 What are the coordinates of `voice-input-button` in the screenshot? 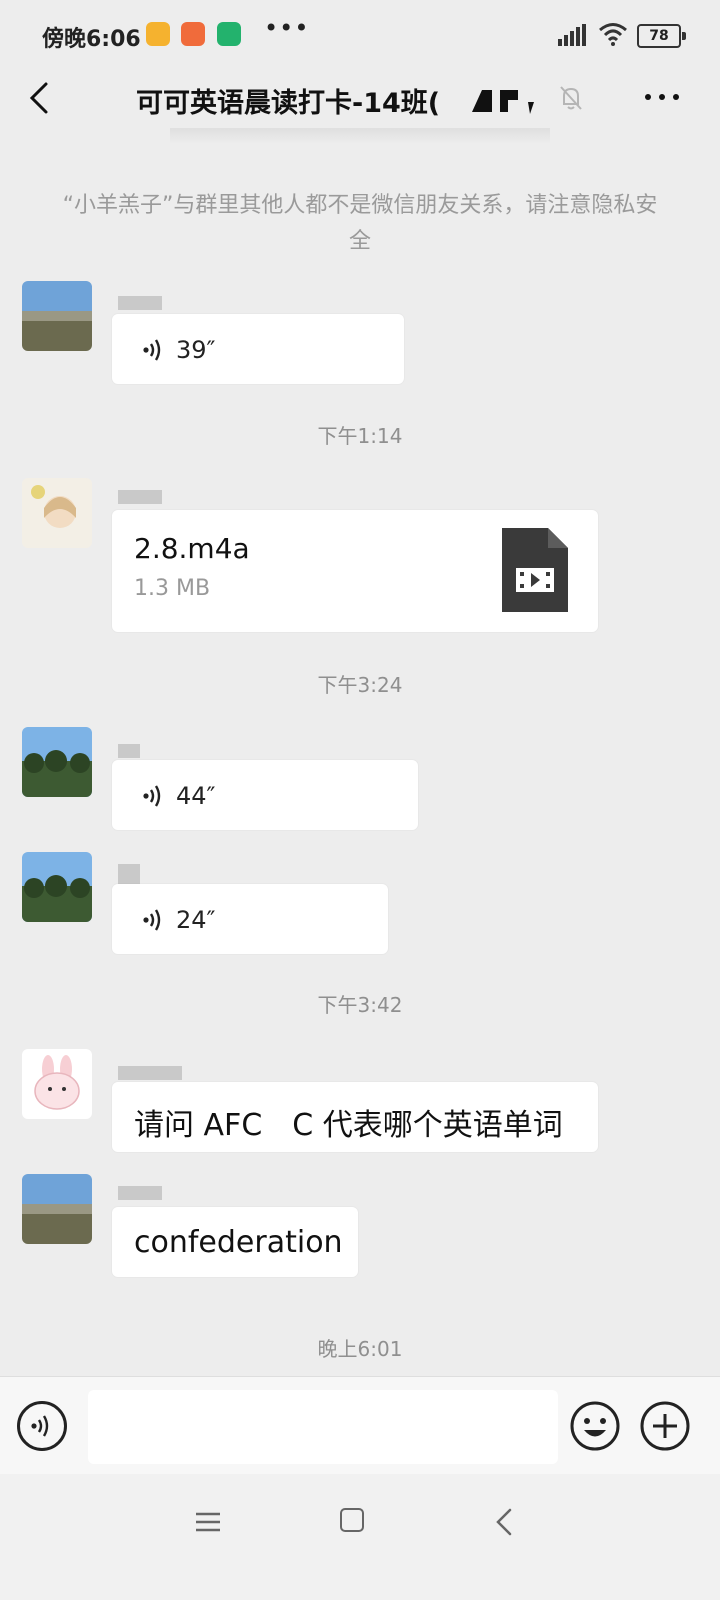 It's located at (42, 1426).